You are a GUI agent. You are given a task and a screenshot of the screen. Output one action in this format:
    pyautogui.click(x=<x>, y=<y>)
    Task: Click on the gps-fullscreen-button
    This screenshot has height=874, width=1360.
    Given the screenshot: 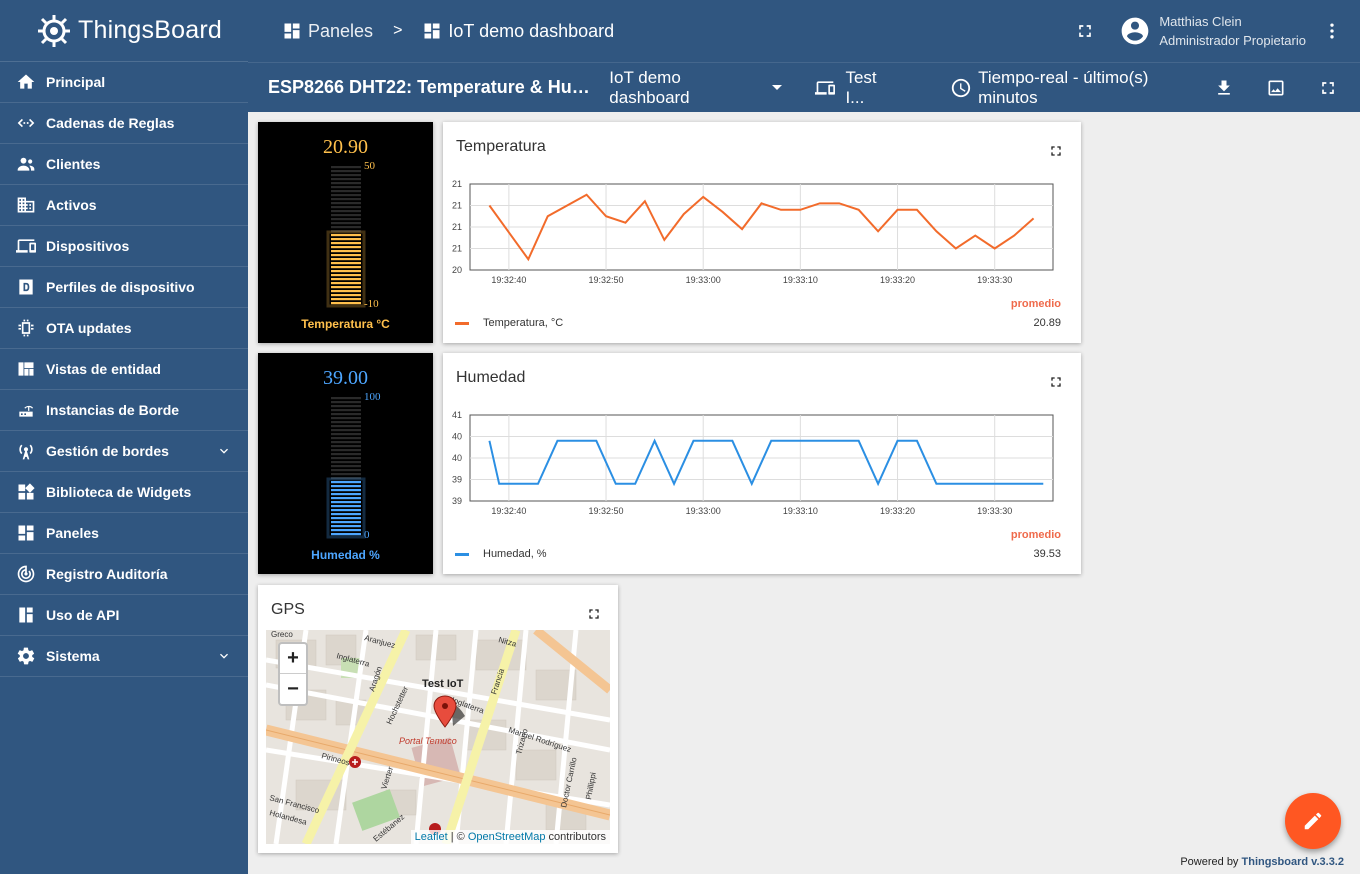 What is the action you would take?
    pyautogui.click(x=594, y=614)
    